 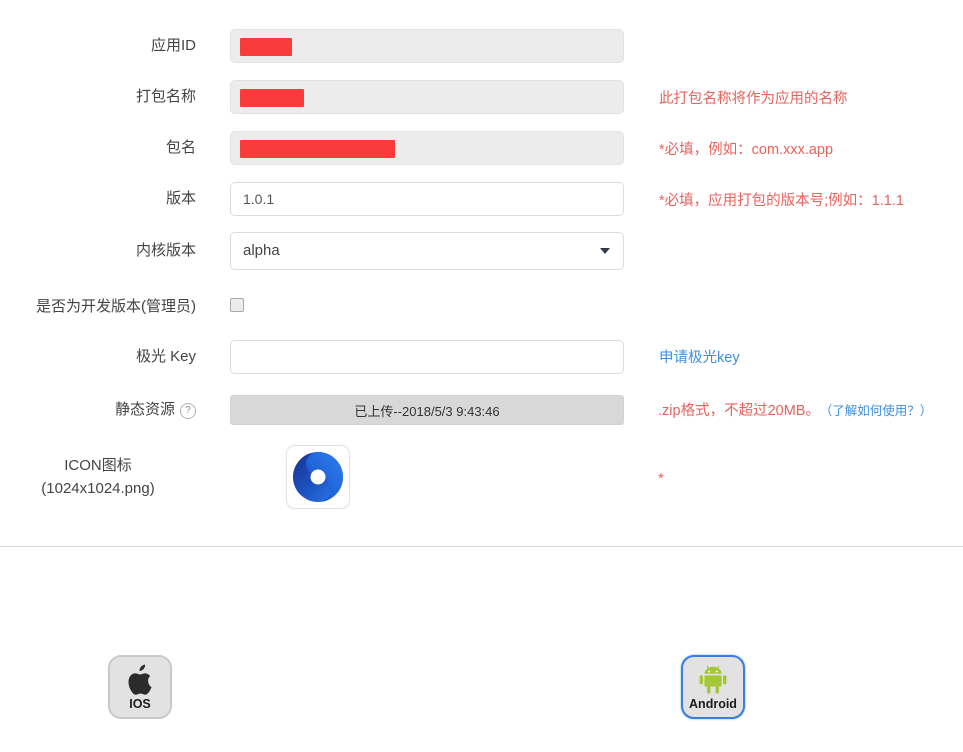 What do you see at coordinates (165, 357) in the screenshot?
I see `label-jiguang-key: 极光 Key` at bounding box center [165, 357].